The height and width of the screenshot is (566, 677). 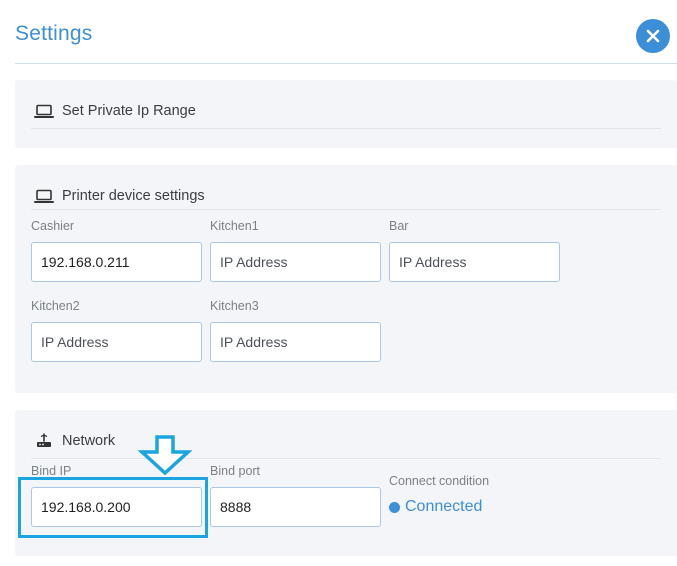 What do you see at coordinates (346, 63) in the screenshot?
I see `header-divider` at bounding box center [346, 63].